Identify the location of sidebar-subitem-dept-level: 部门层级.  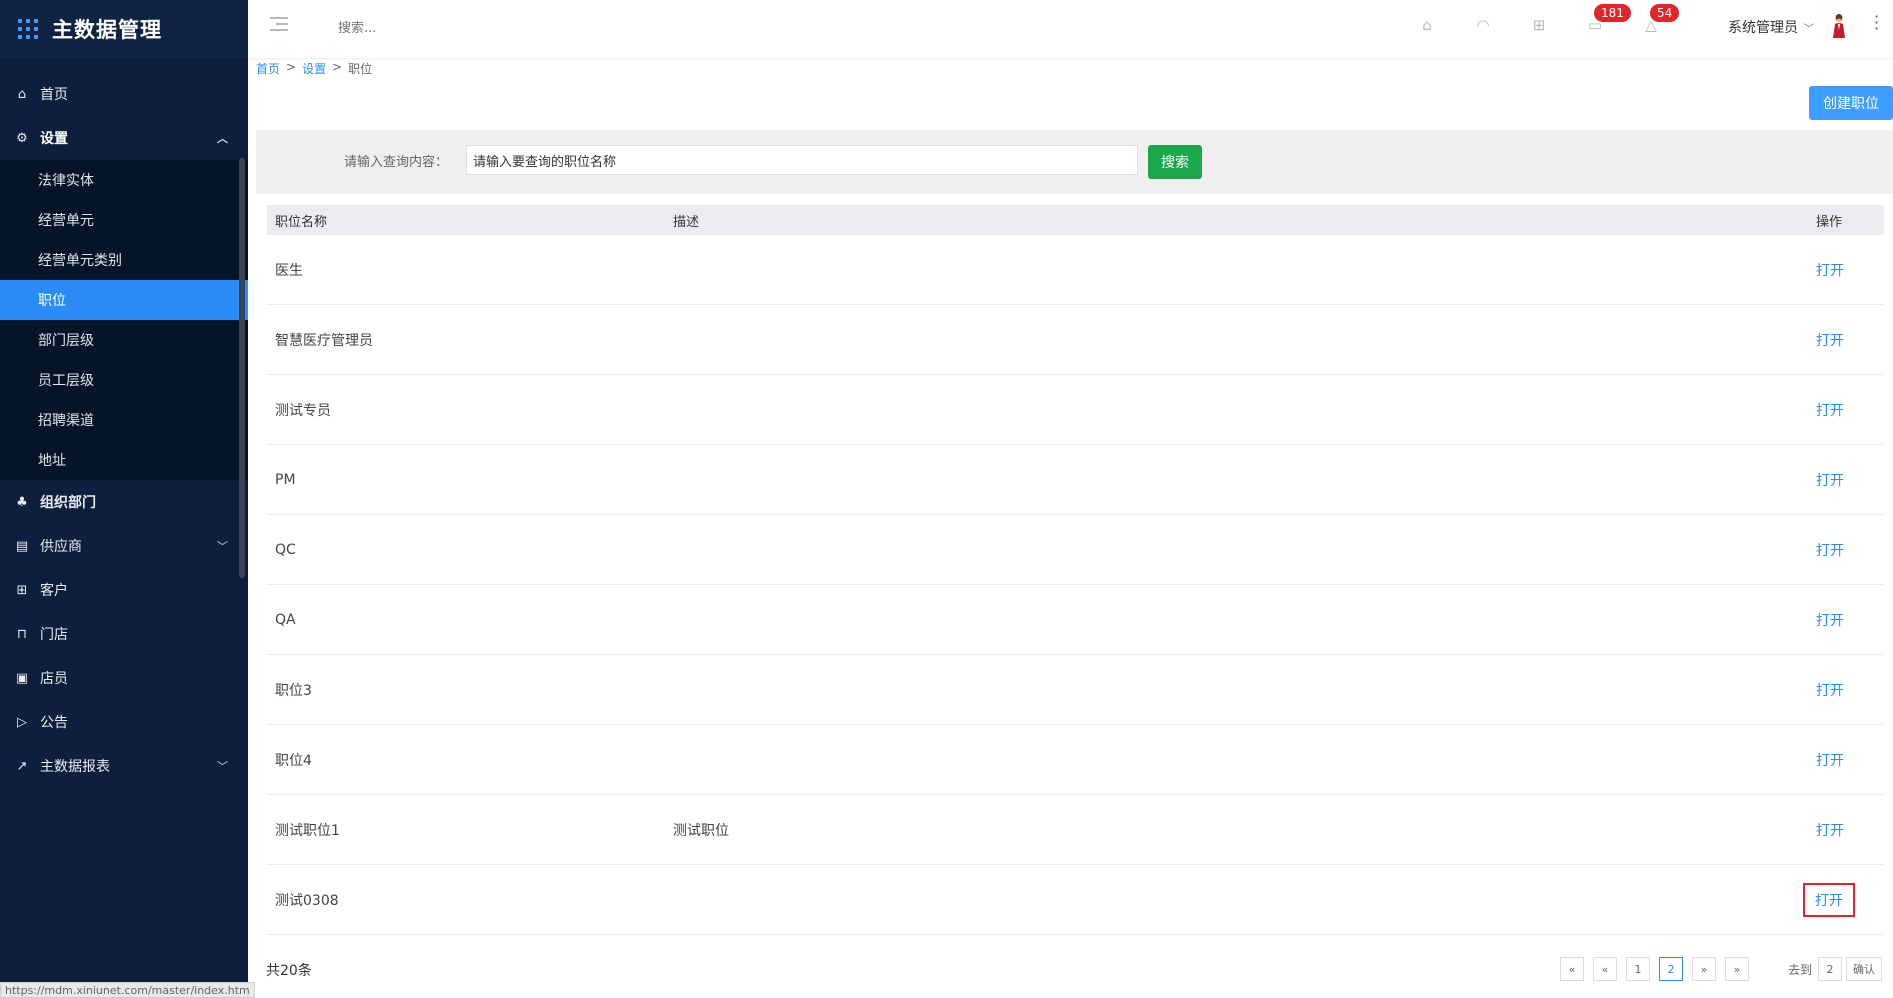
(124, 340).